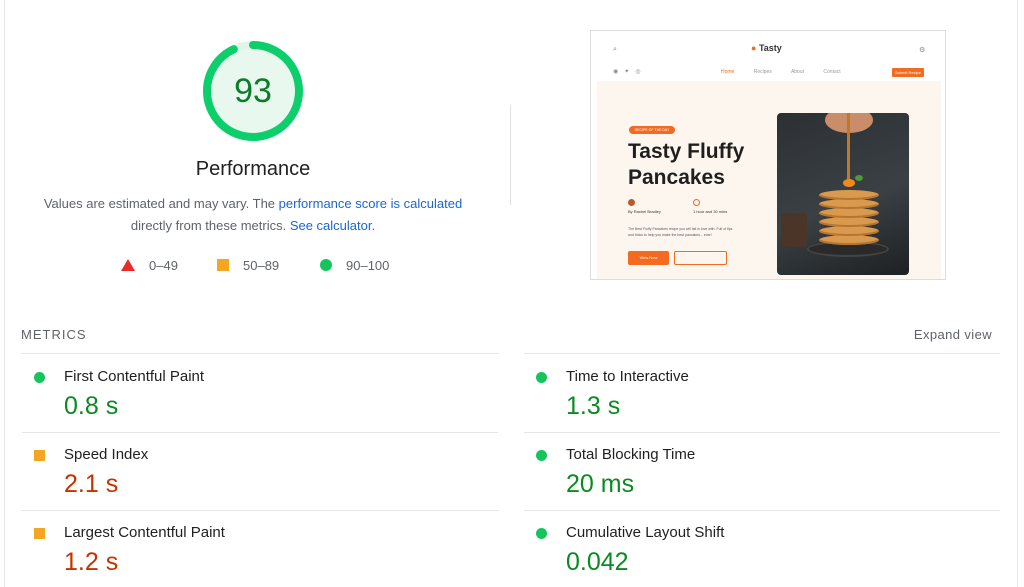  Describe the element at coordinates (223, 265) in the screenshot. I see `square-icon` at that location.